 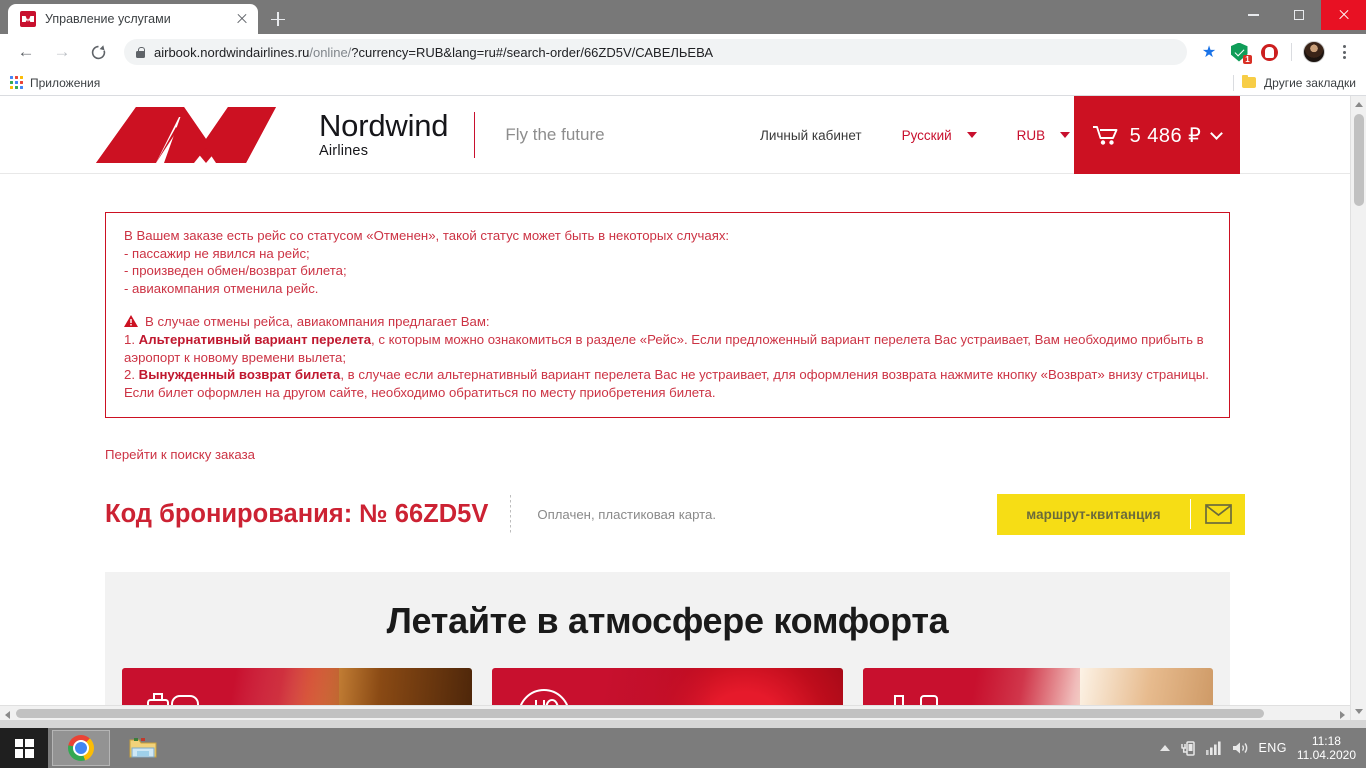 I want to click on receipt-button: маршрут-квитанция, so click(x=1121, y=514).